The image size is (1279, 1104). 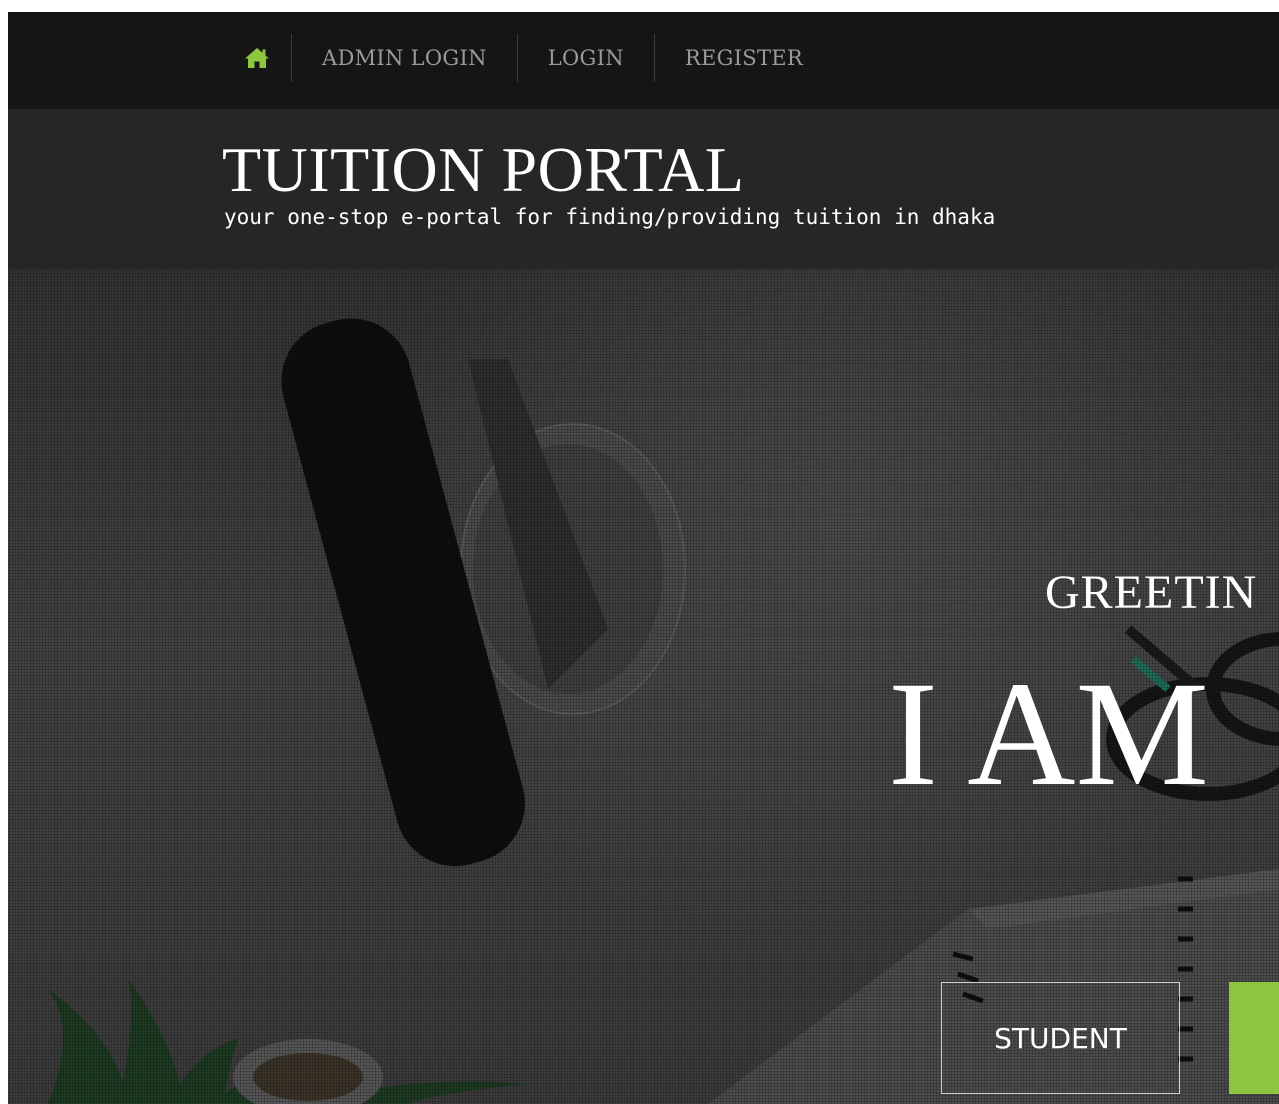 What do you see at coordinates (405, 58) in the screenshot?
I see `nav-admin-login: ADMIN LOGIN` at bounding box center [405, 58].